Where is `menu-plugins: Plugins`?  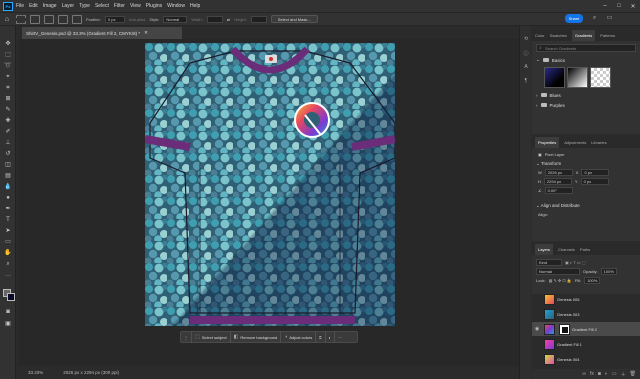 menu-plugins: Plugins is located at coordinates (154, 6).